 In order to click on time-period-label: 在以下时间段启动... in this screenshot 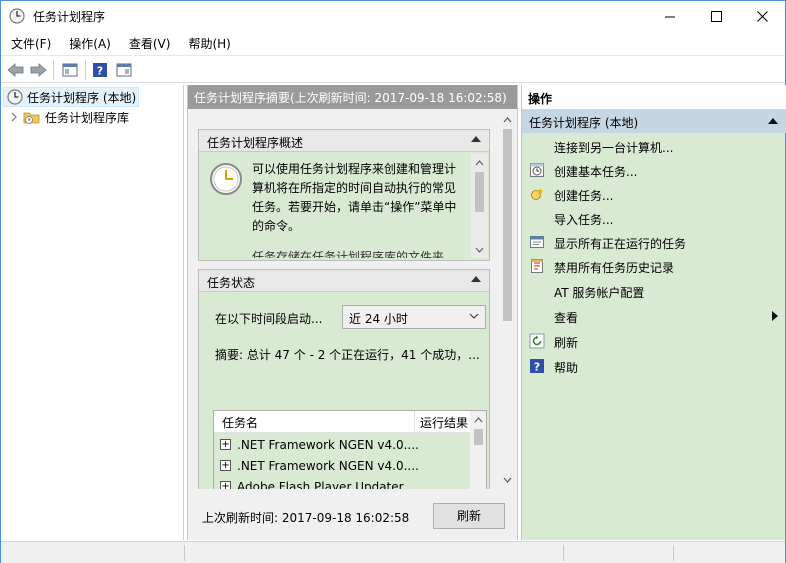, I will do `click(269, 319)`.